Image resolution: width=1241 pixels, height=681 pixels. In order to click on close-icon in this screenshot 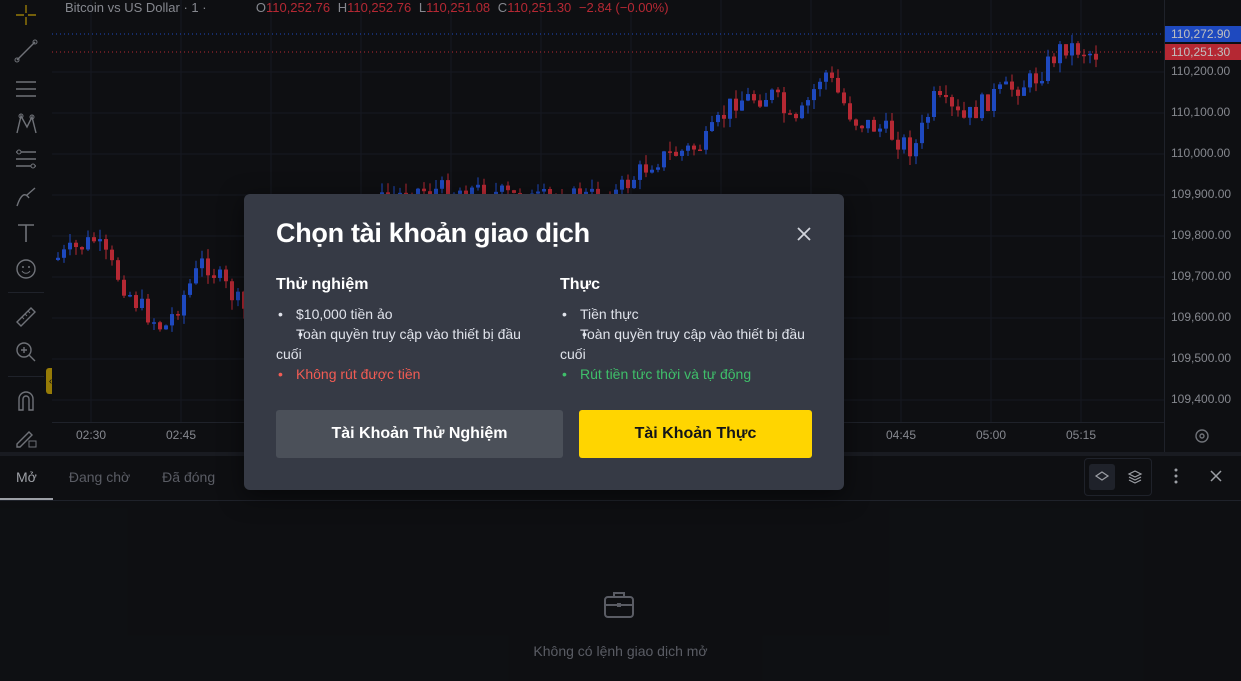, I will do `click(804, 234)`.